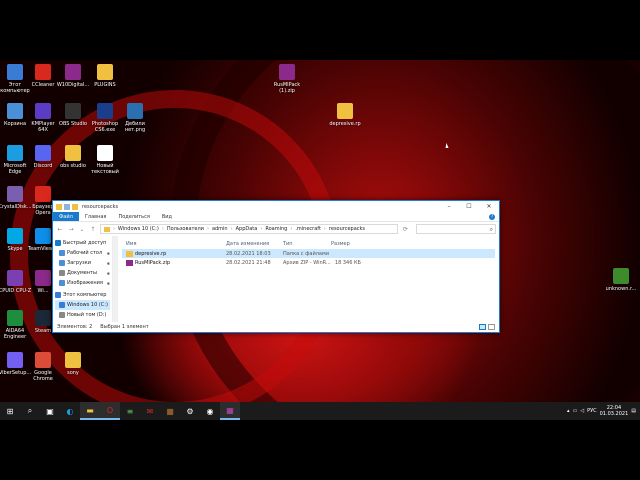 The width and height of the screenshot is (640, 480). Describe the element at coordinates (174, 262) in the screenshot. I see `file-name-cell: RusMIPack.zip` at that location.